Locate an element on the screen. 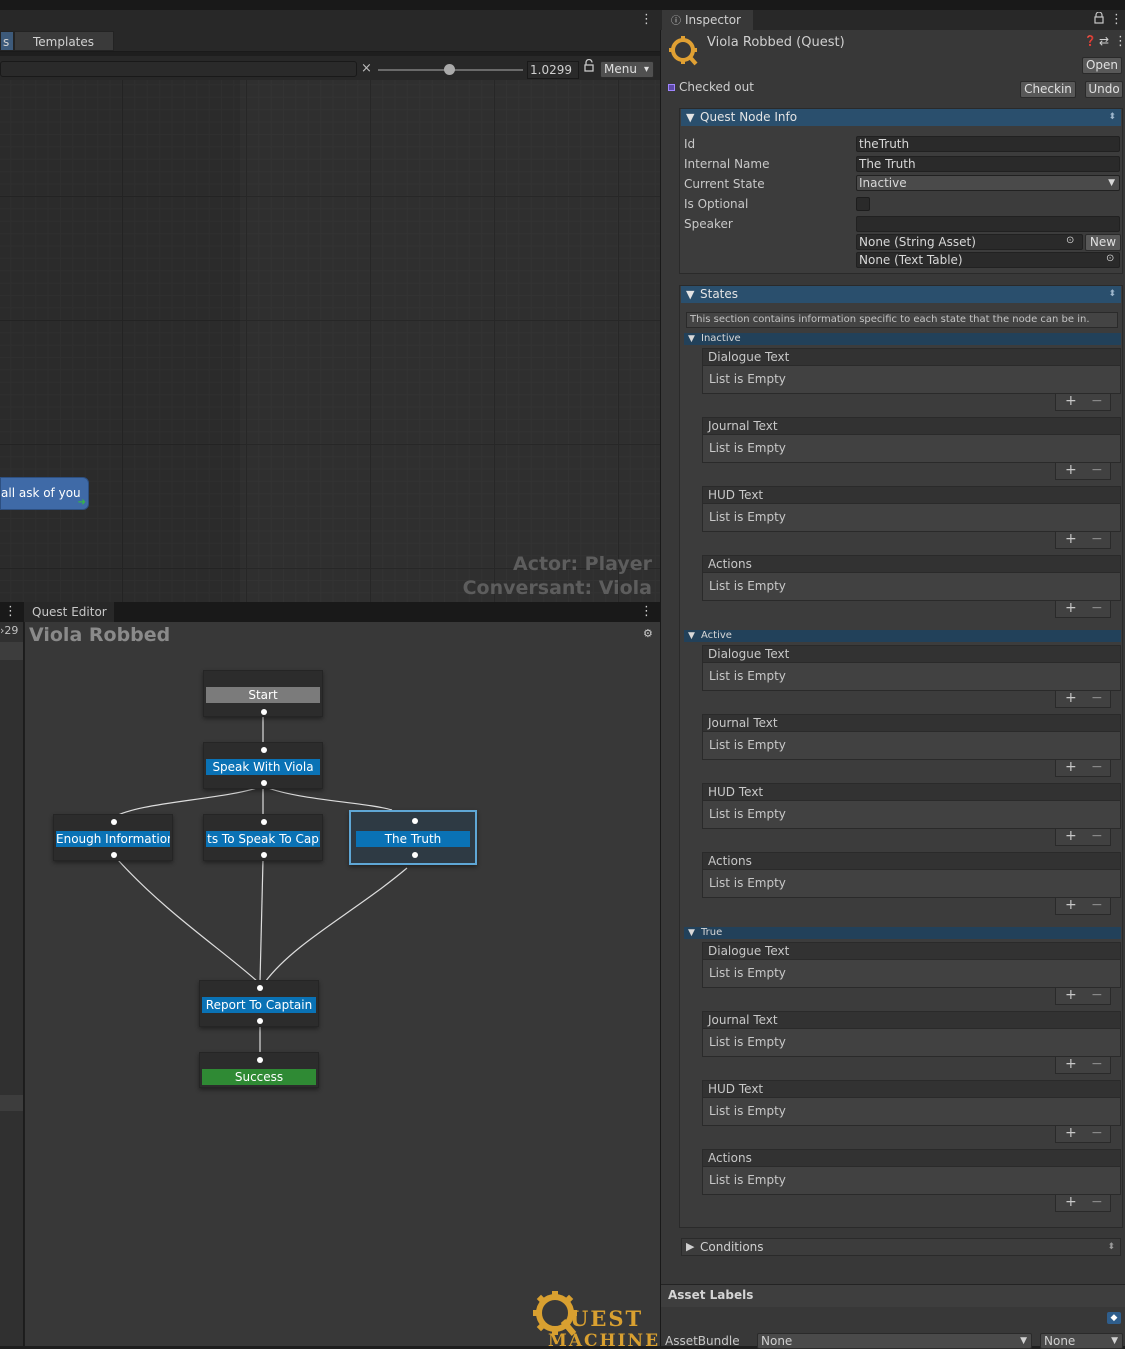  zoom-value-field: 1.0299 is located at coordinates (553, 70).